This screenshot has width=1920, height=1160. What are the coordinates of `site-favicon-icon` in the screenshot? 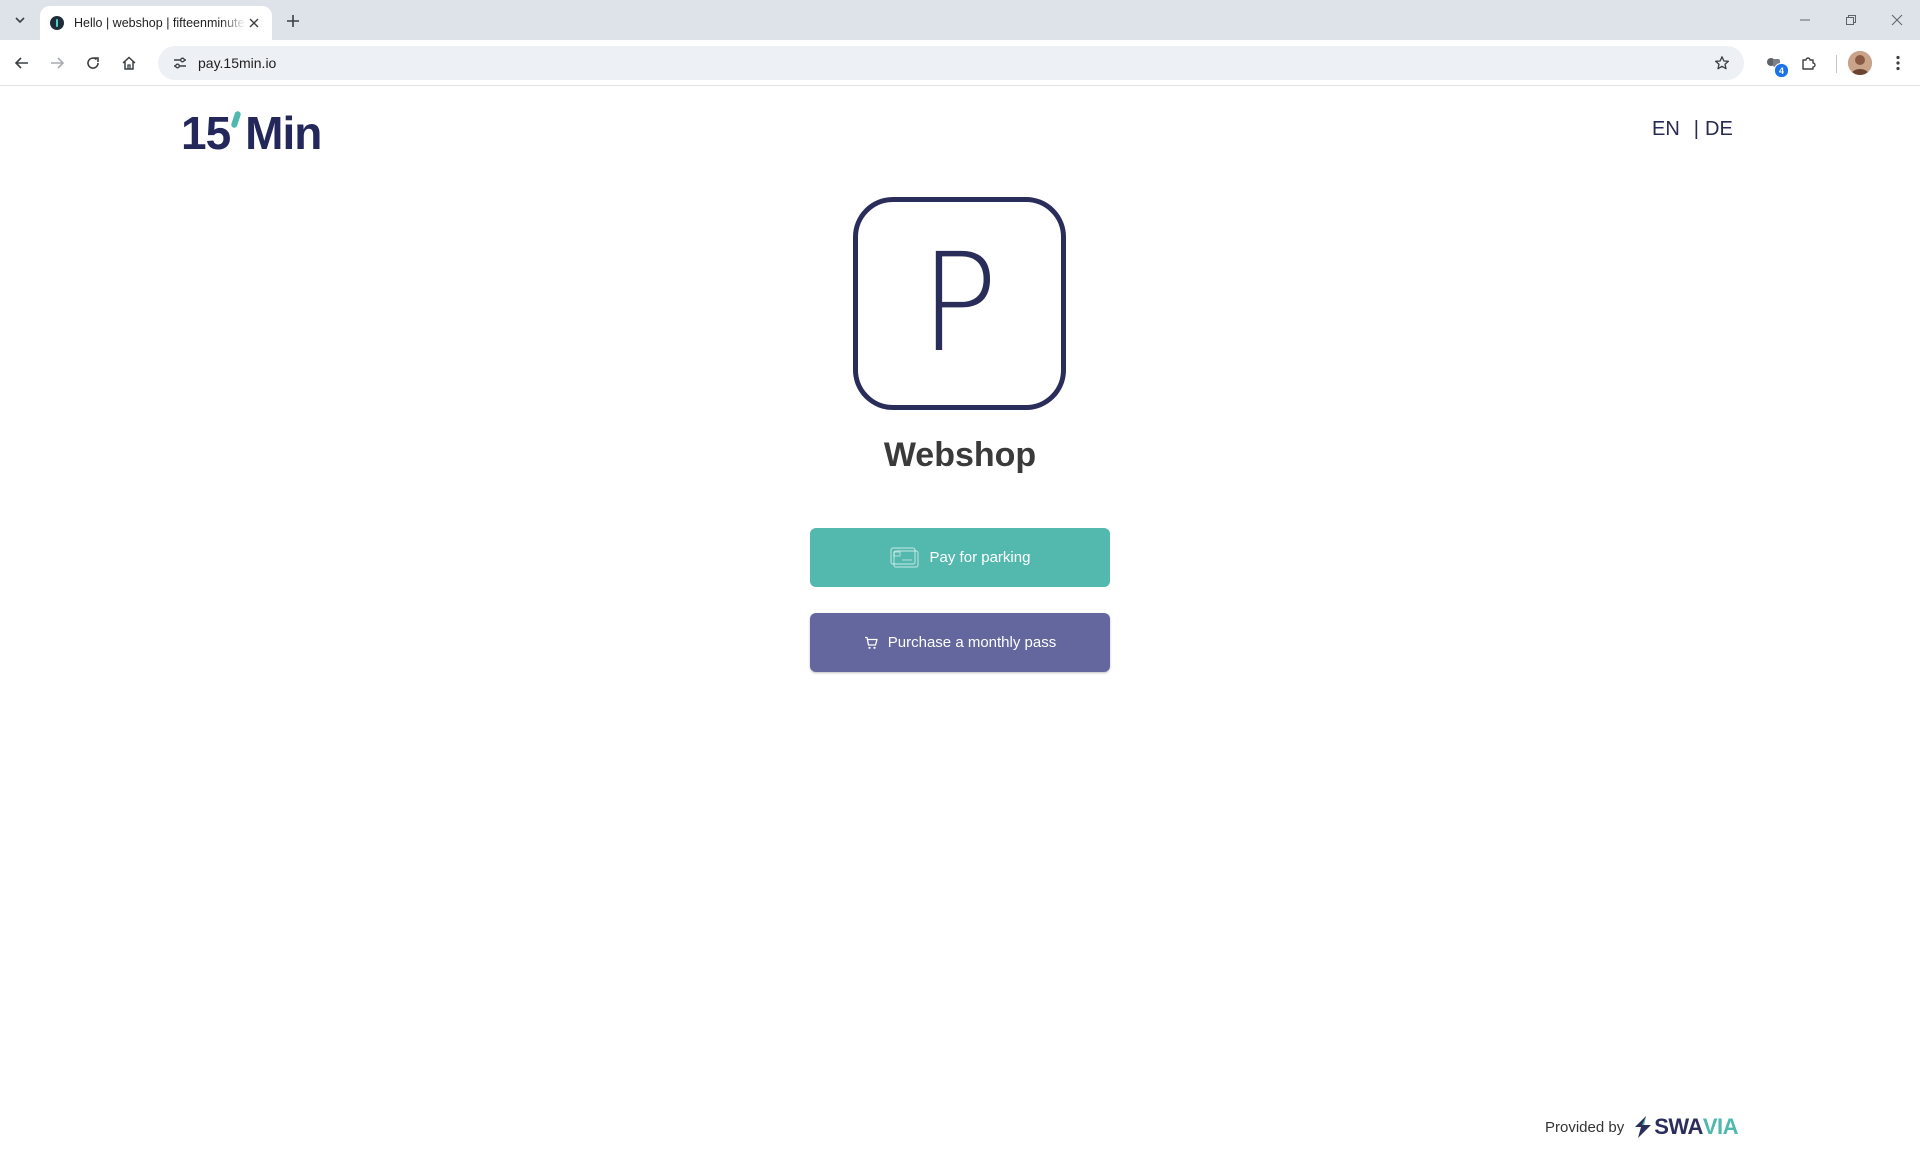 It's located at (57, 23).